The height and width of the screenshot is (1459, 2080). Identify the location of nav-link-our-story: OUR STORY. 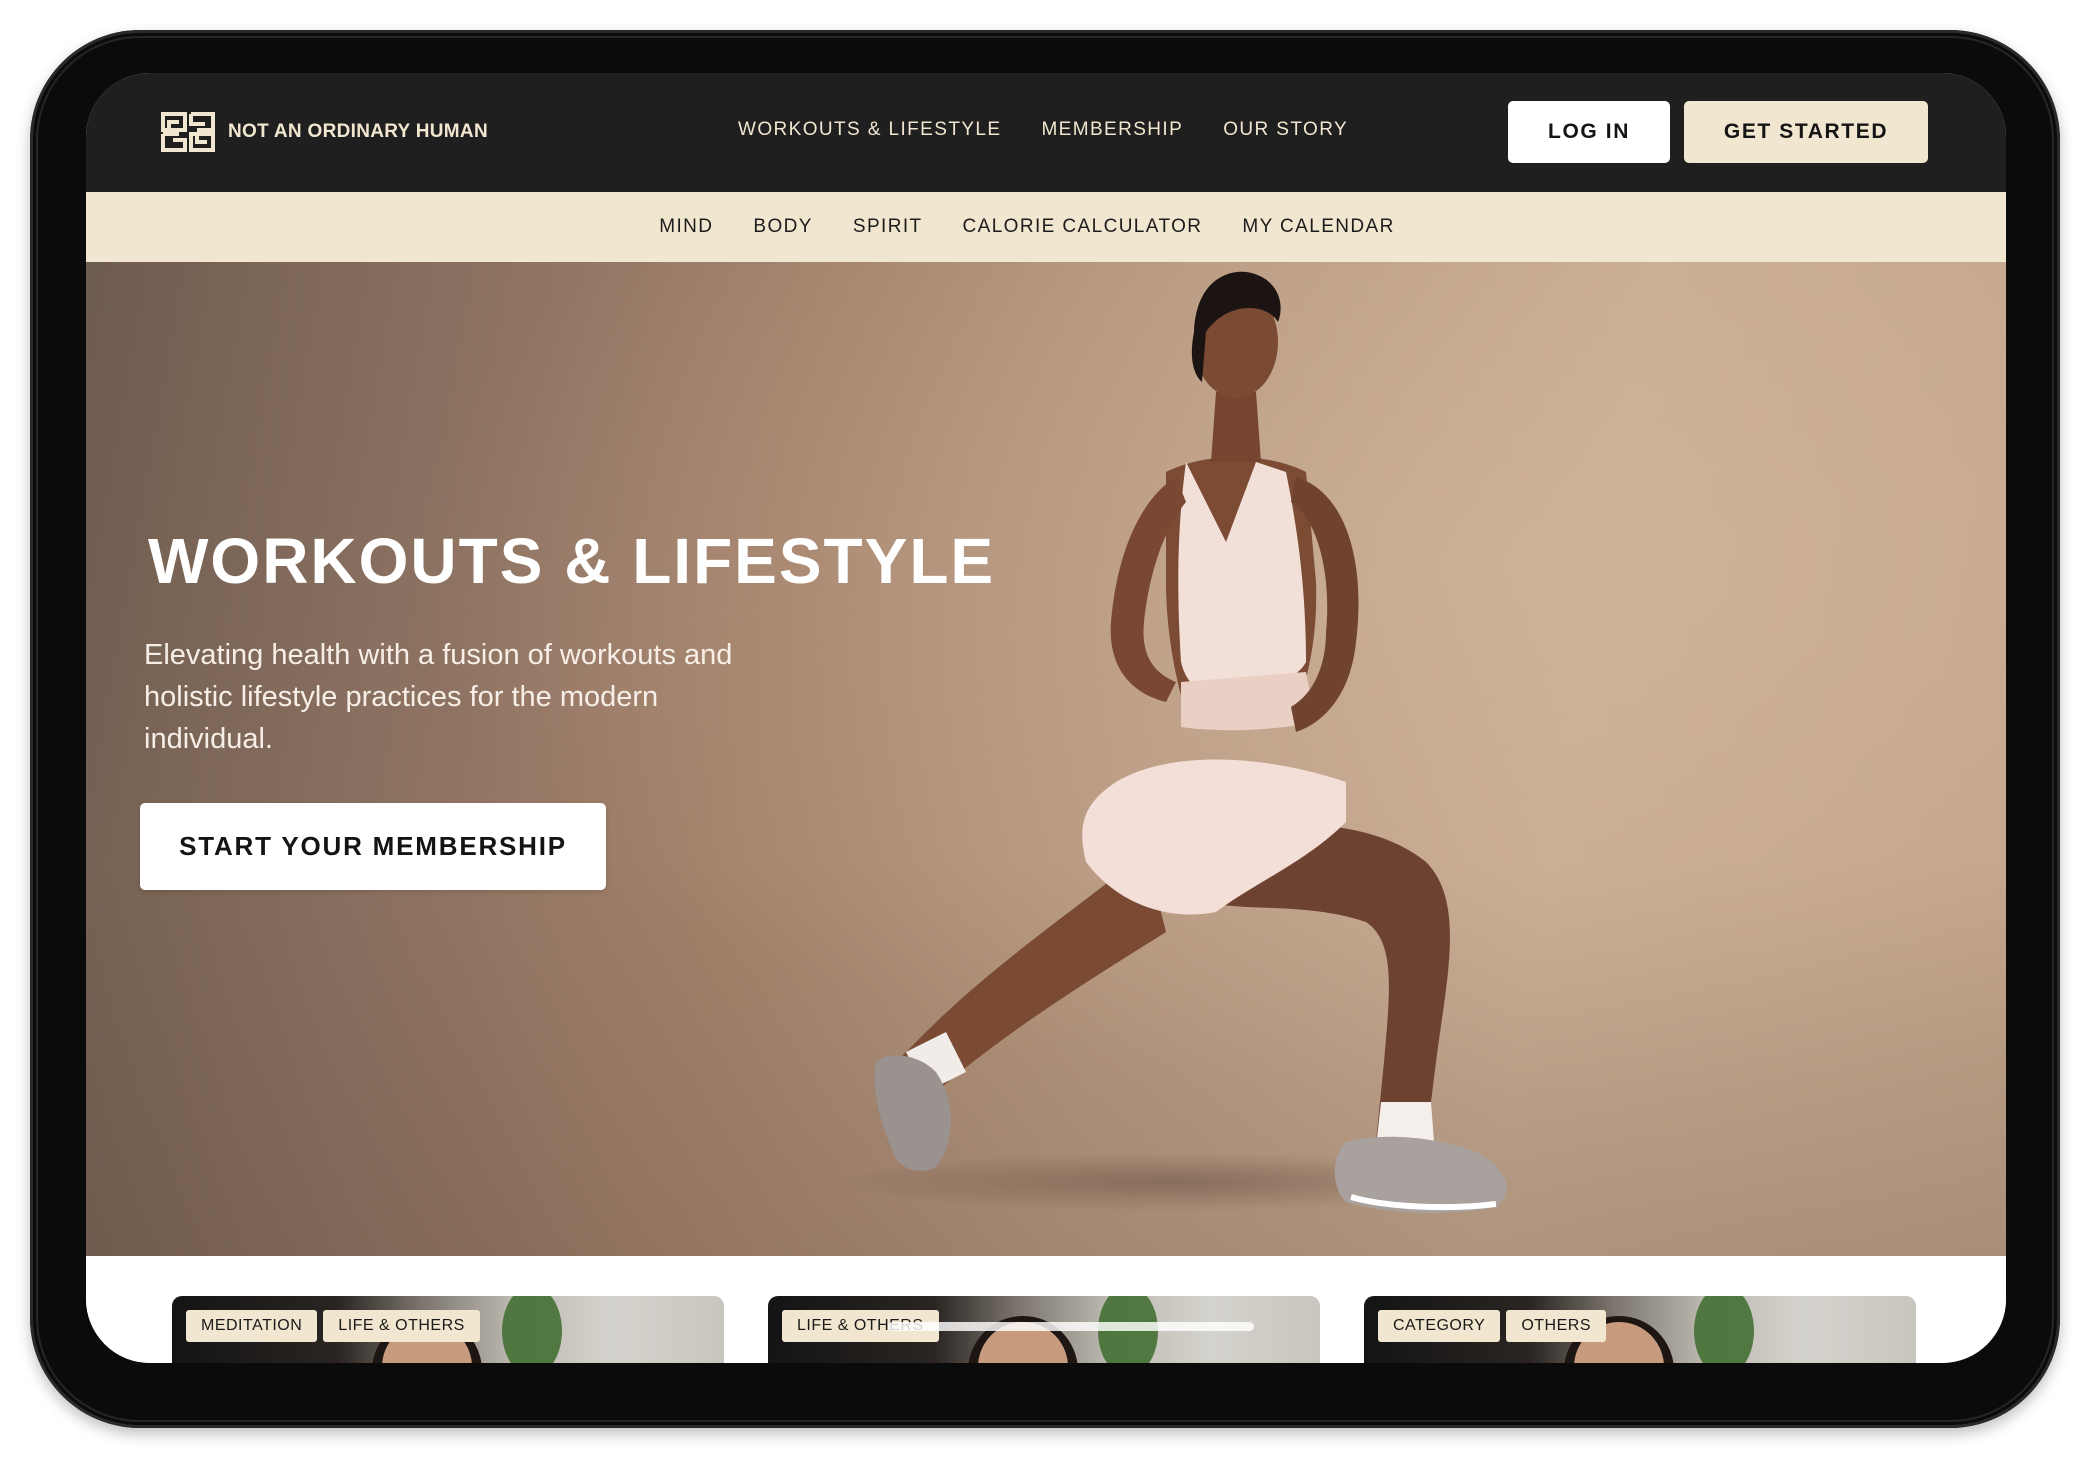
(1285, 130).